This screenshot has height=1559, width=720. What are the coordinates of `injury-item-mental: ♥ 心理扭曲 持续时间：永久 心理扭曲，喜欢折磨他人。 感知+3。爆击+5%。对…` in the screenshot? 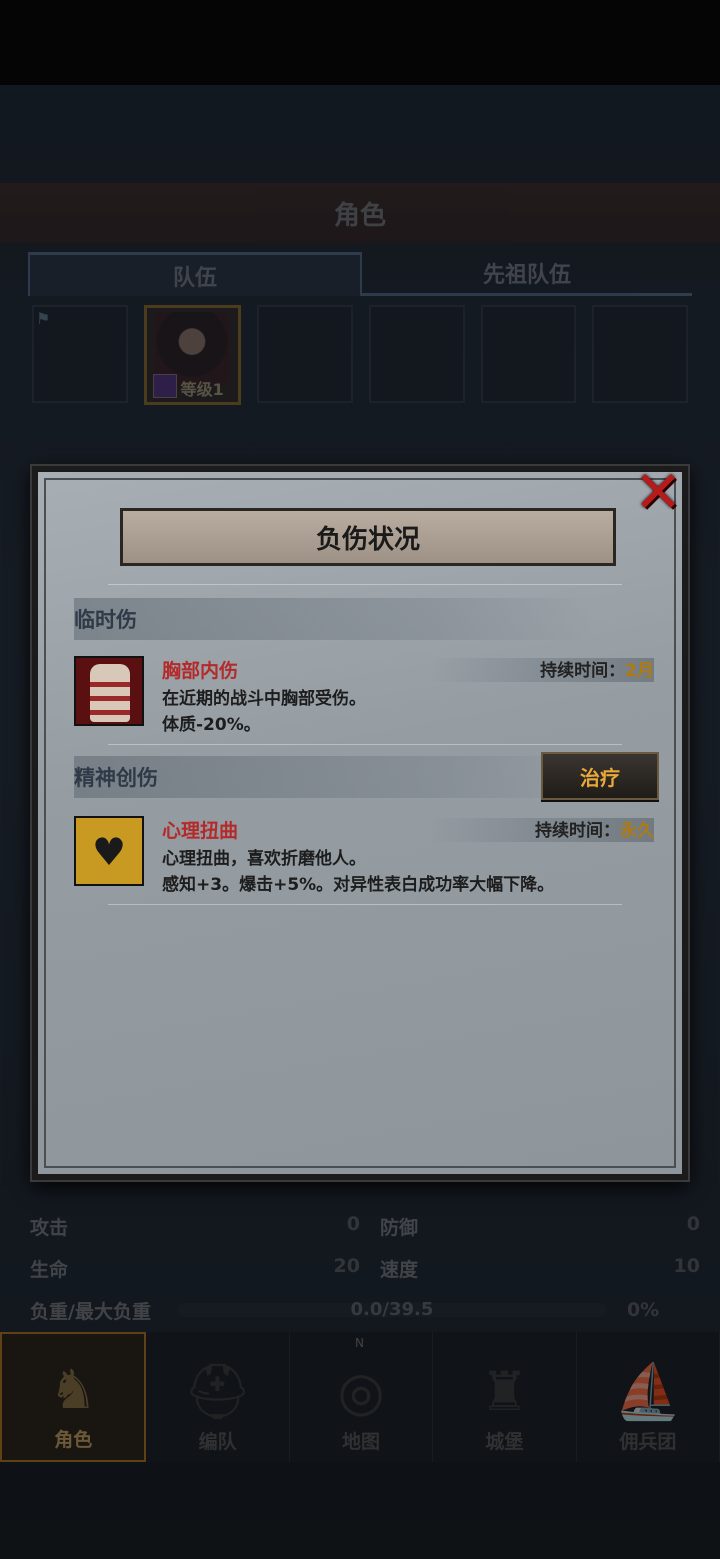 It's located at (364, 856).